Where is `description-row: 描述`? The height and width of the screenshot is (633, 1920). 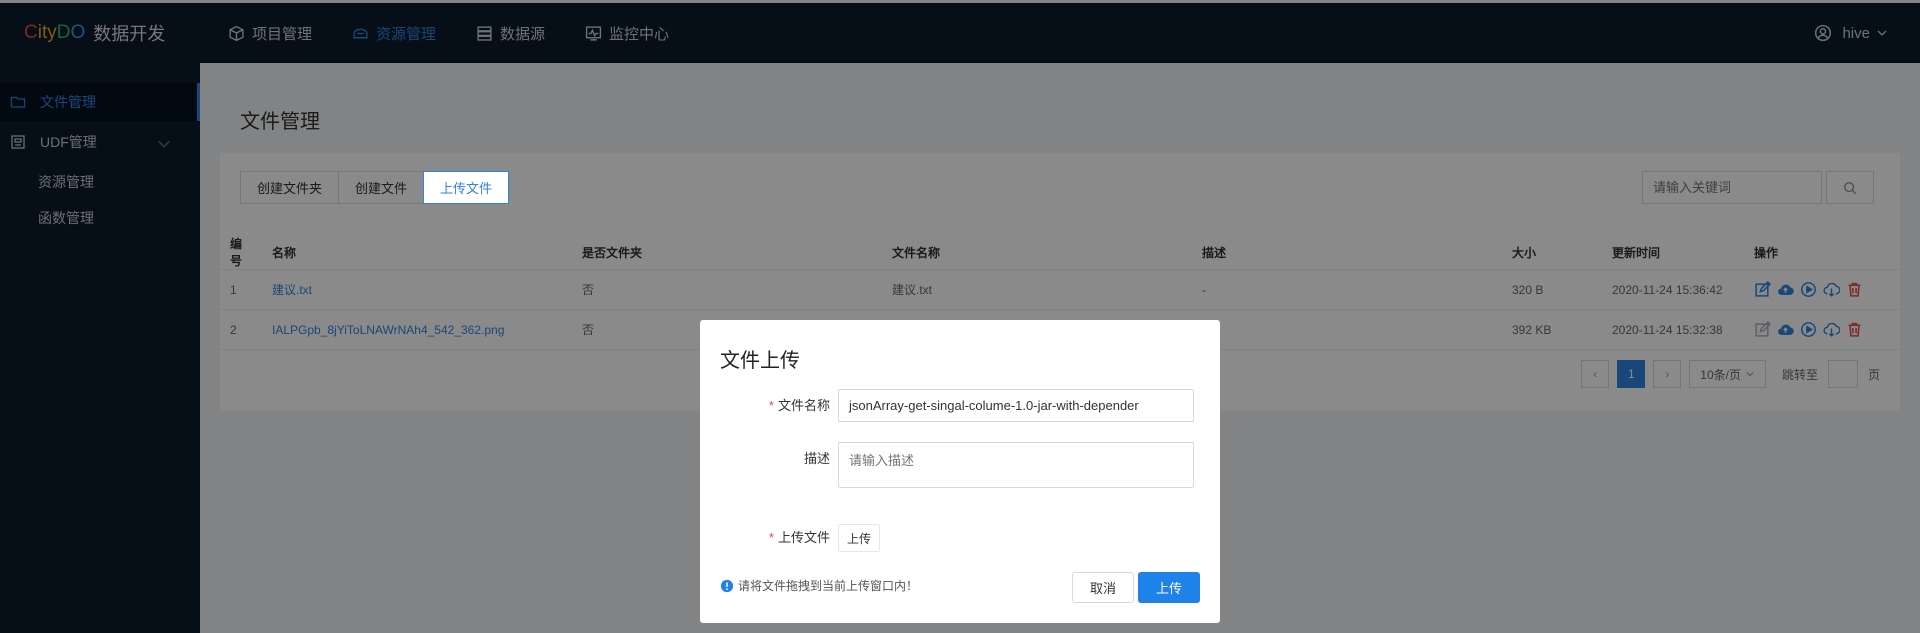
description-row: 描述 is located at coordinates (960, 465).